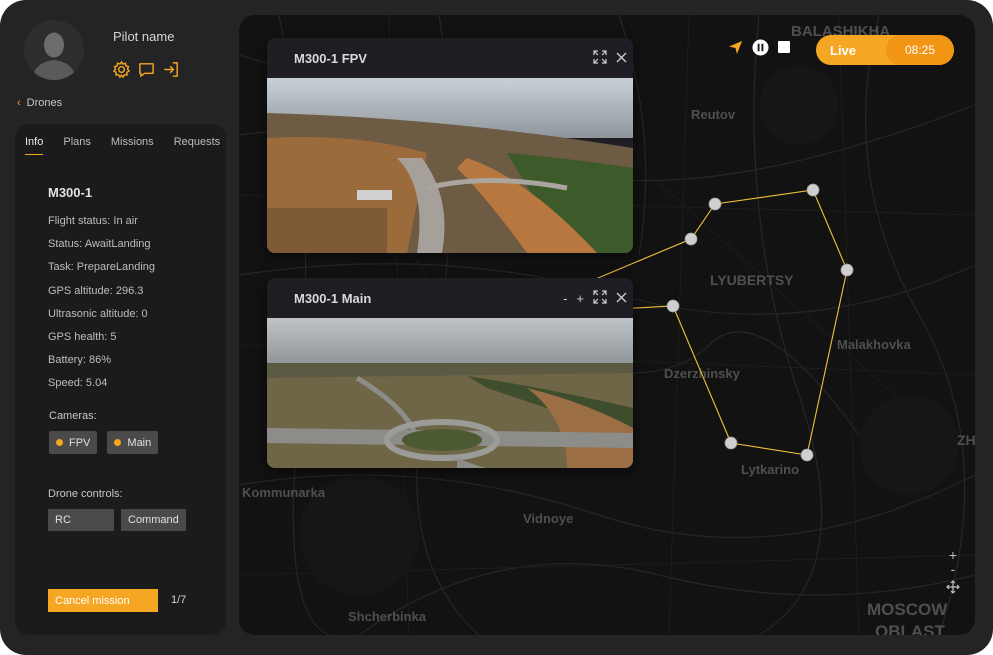 This screenshot has width=993, height=655. I want to click on live-timer: 08:25, so click(920, 50).